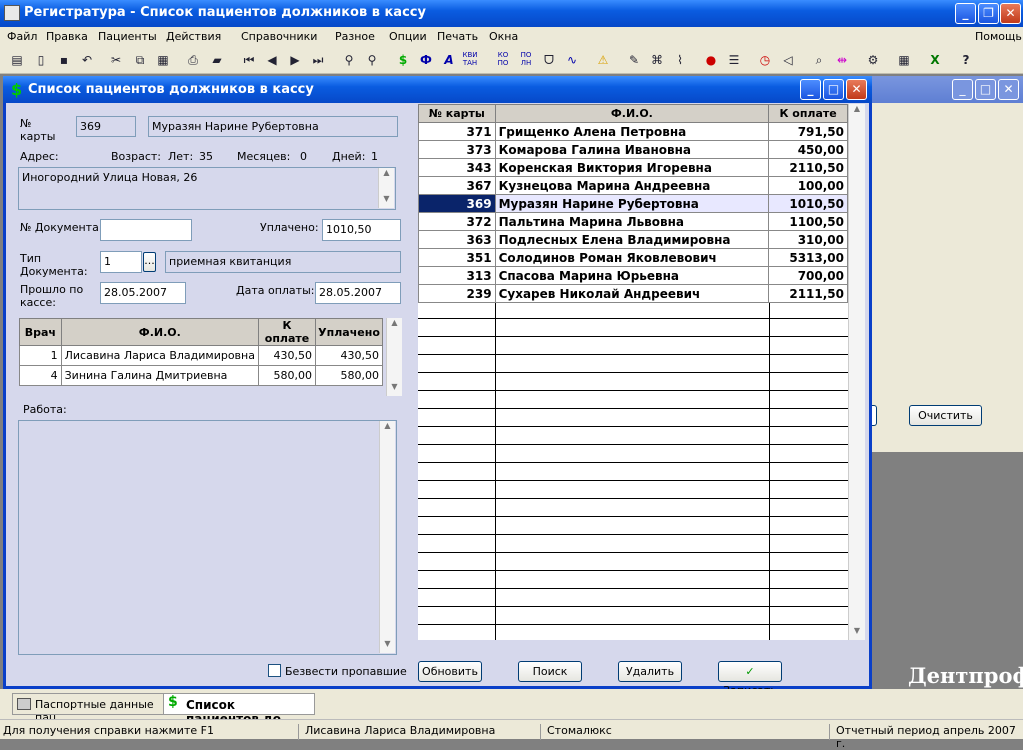  Describe the element at coordinates (833, 89) in the screenshot. I see `win-maximize-icon: □` at that location.